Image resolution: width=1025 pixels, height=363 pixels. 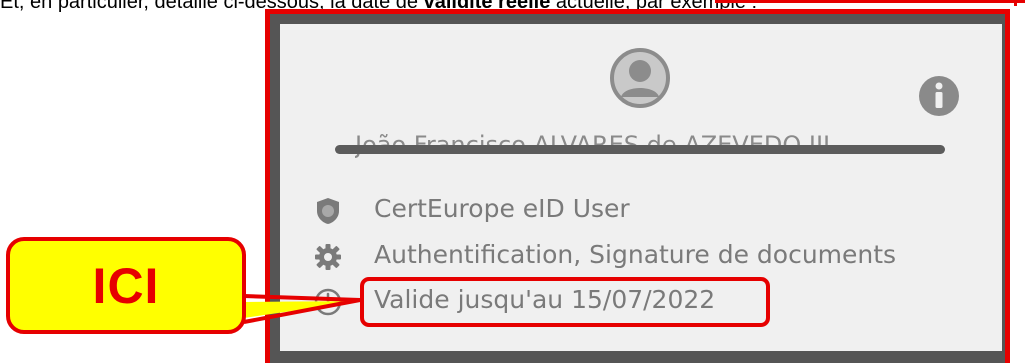 What do you see at coordinates (640, 78) in the screenshot?
I see `user-avatar-icon` at bounding box center [640, 78].